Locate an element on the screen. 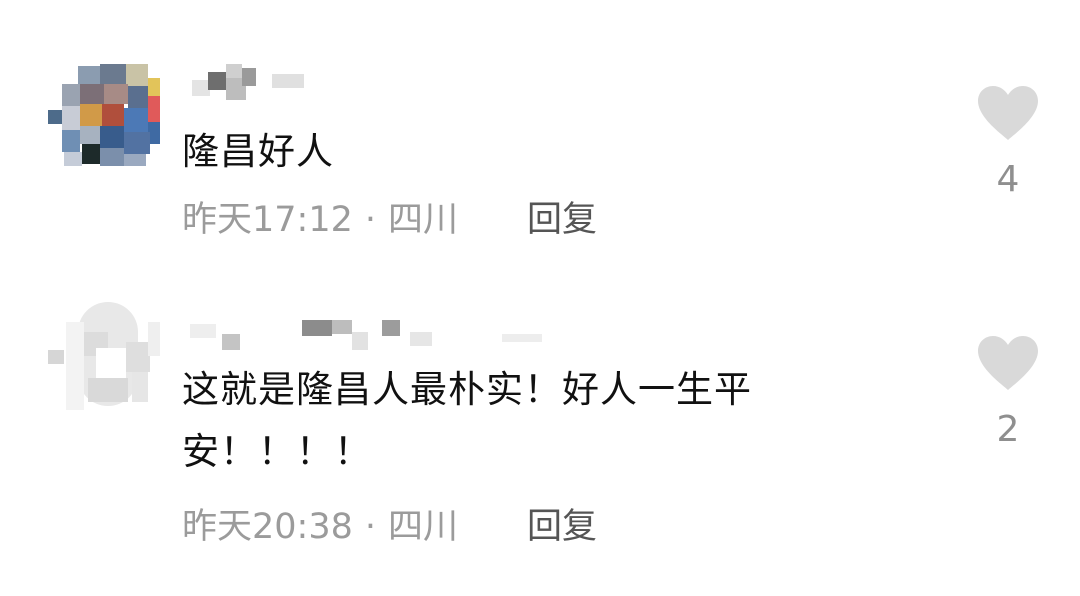 The width and height of the screenshot is (1080, 596). like-control: 2 is located at coordinates (1008, 392).